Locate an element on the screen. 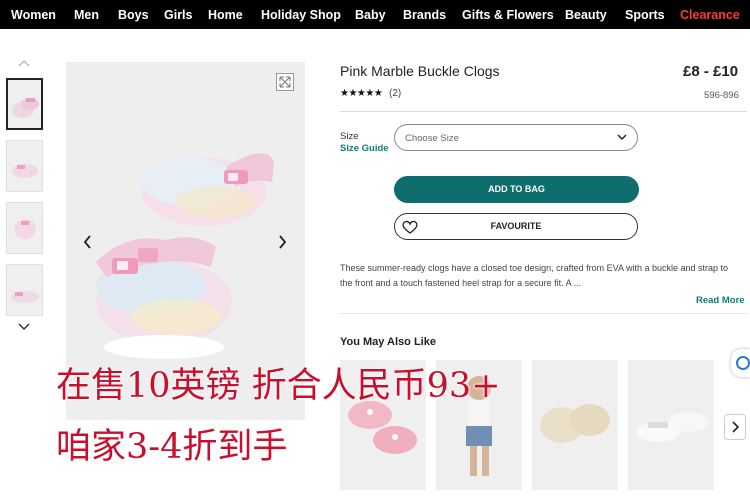 The height and width of the screenshot is (500, 750). favourite-label: FAVOURITE is located at coordinates (516, 226).